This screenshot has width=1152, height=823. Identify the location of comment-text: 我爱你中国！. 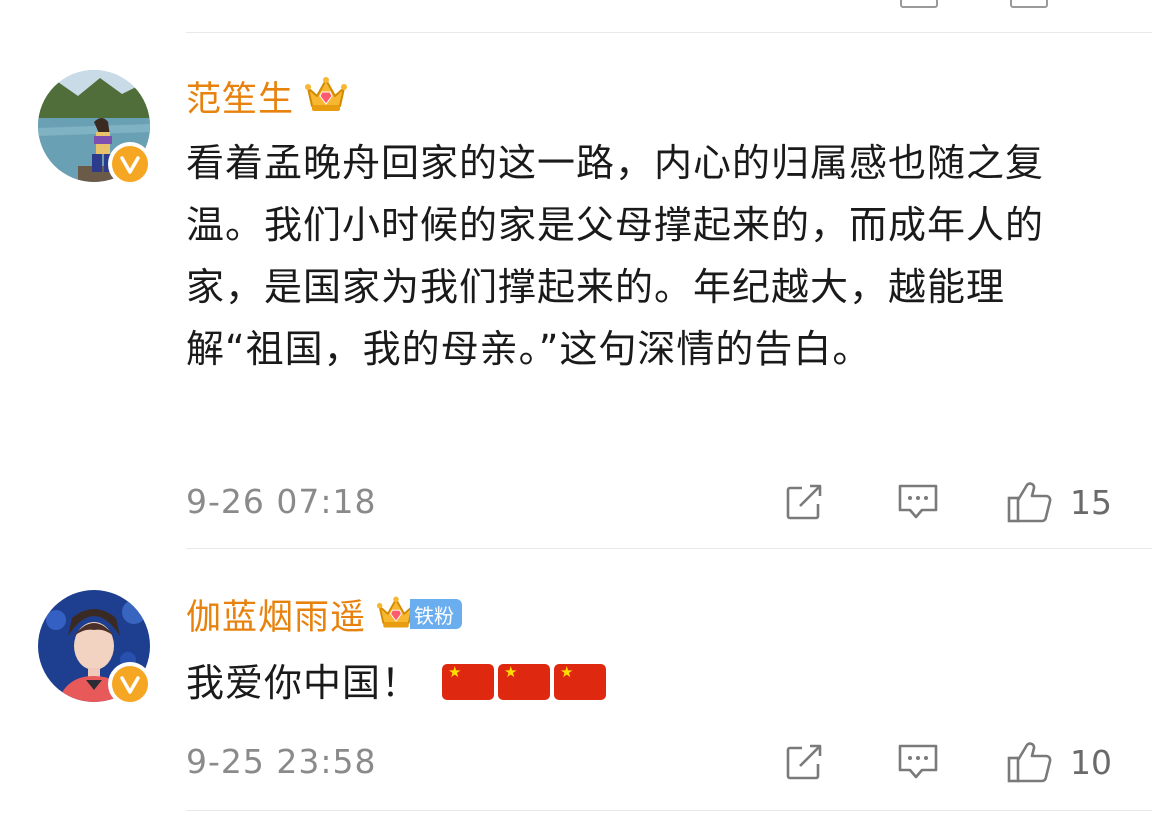
(641, 683).